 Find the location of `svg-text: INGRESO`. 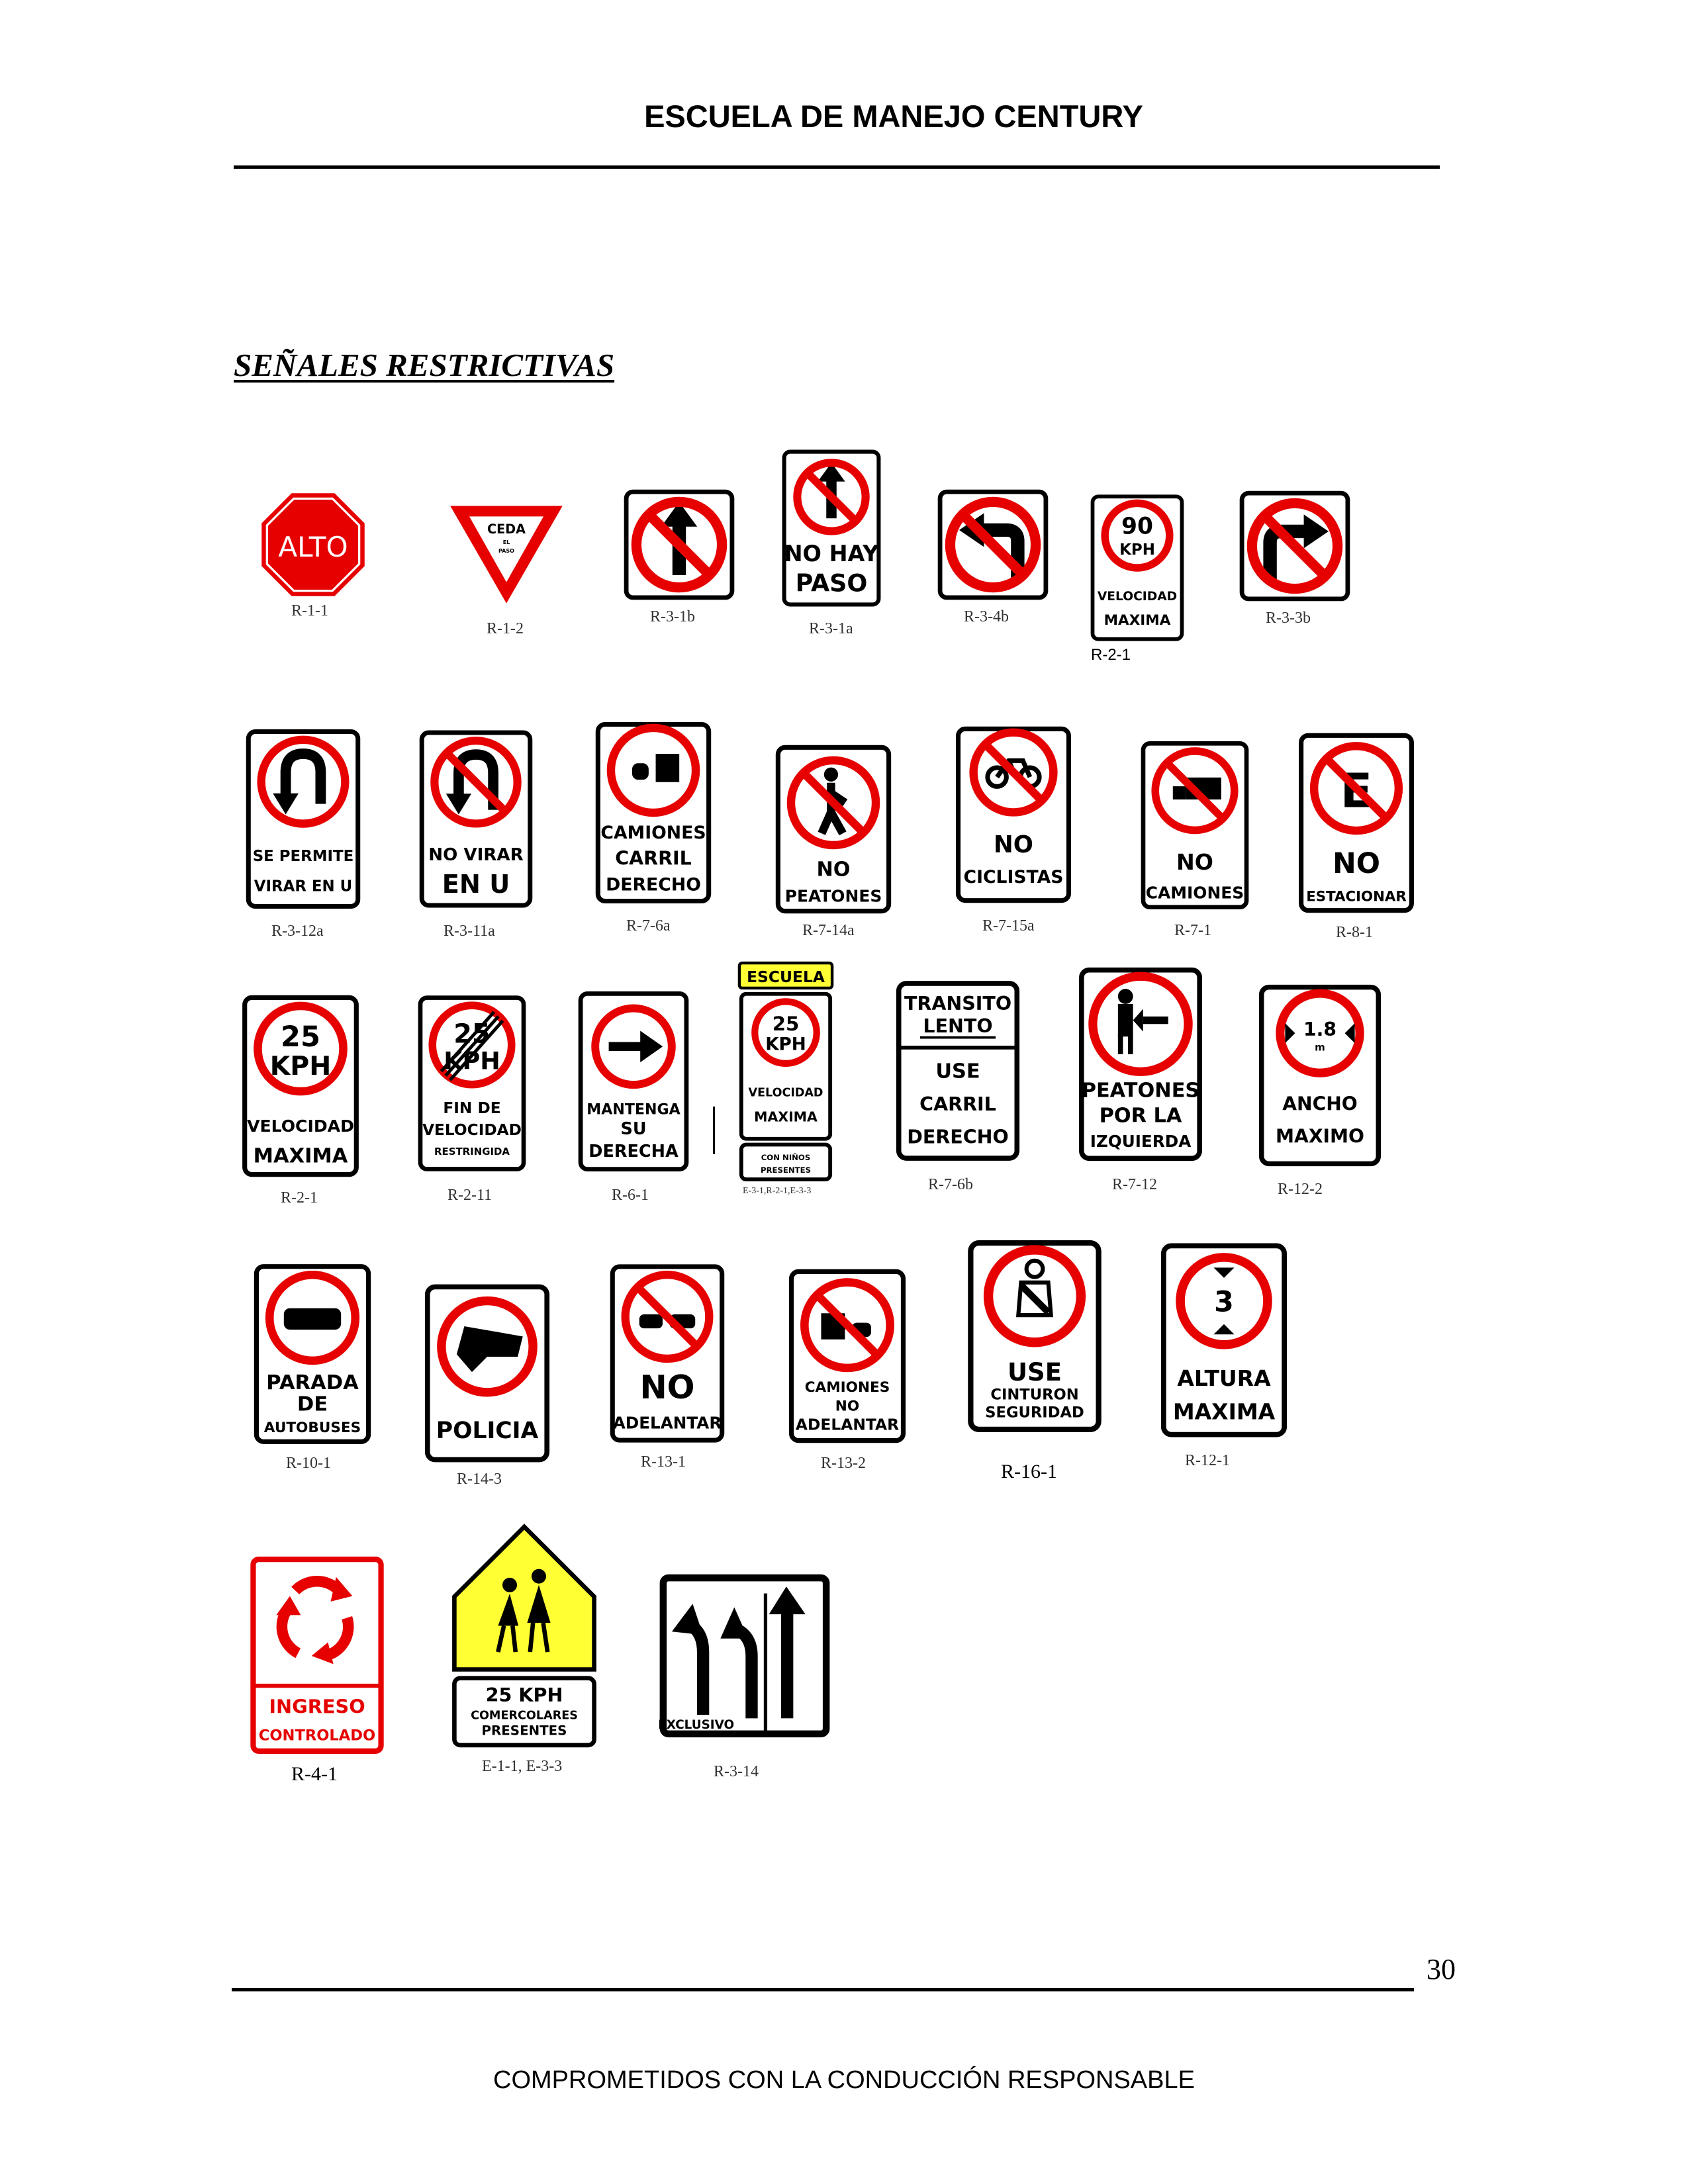

svg-text: INGRESO is located at coordinates (317, 1706).